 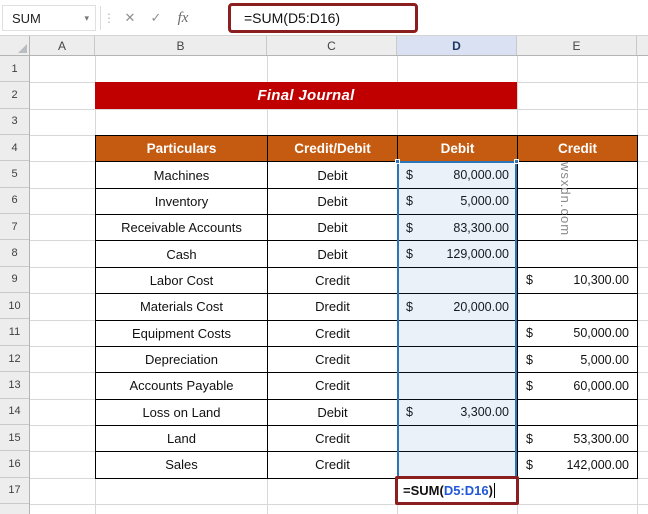 I want to click on cell-credit: $60,000.00, so click(x=578, y=386).